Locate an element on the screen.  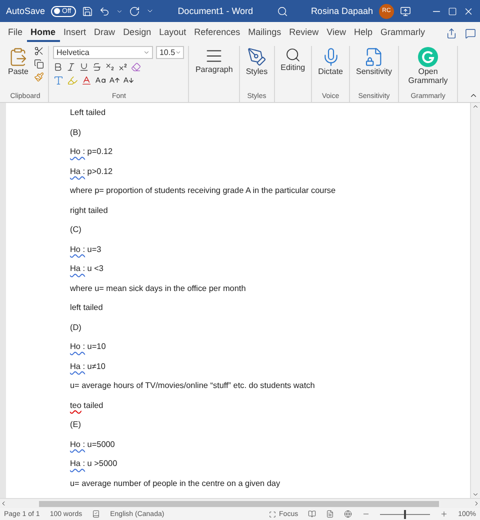
redo-icon is located at coordinates (134, 11).